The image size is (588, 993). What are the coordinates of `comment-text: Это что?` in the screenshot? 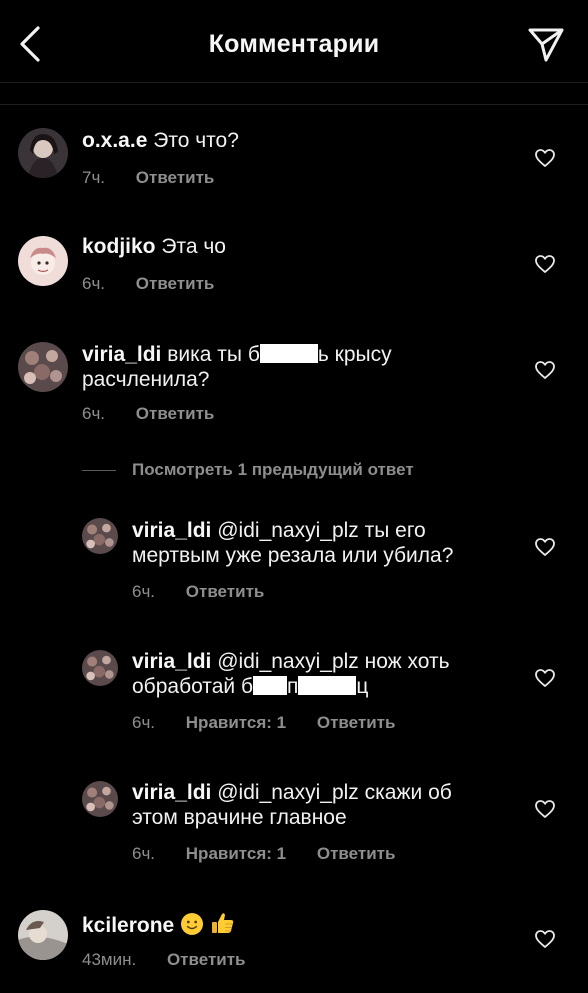 It's located at (196, 140).